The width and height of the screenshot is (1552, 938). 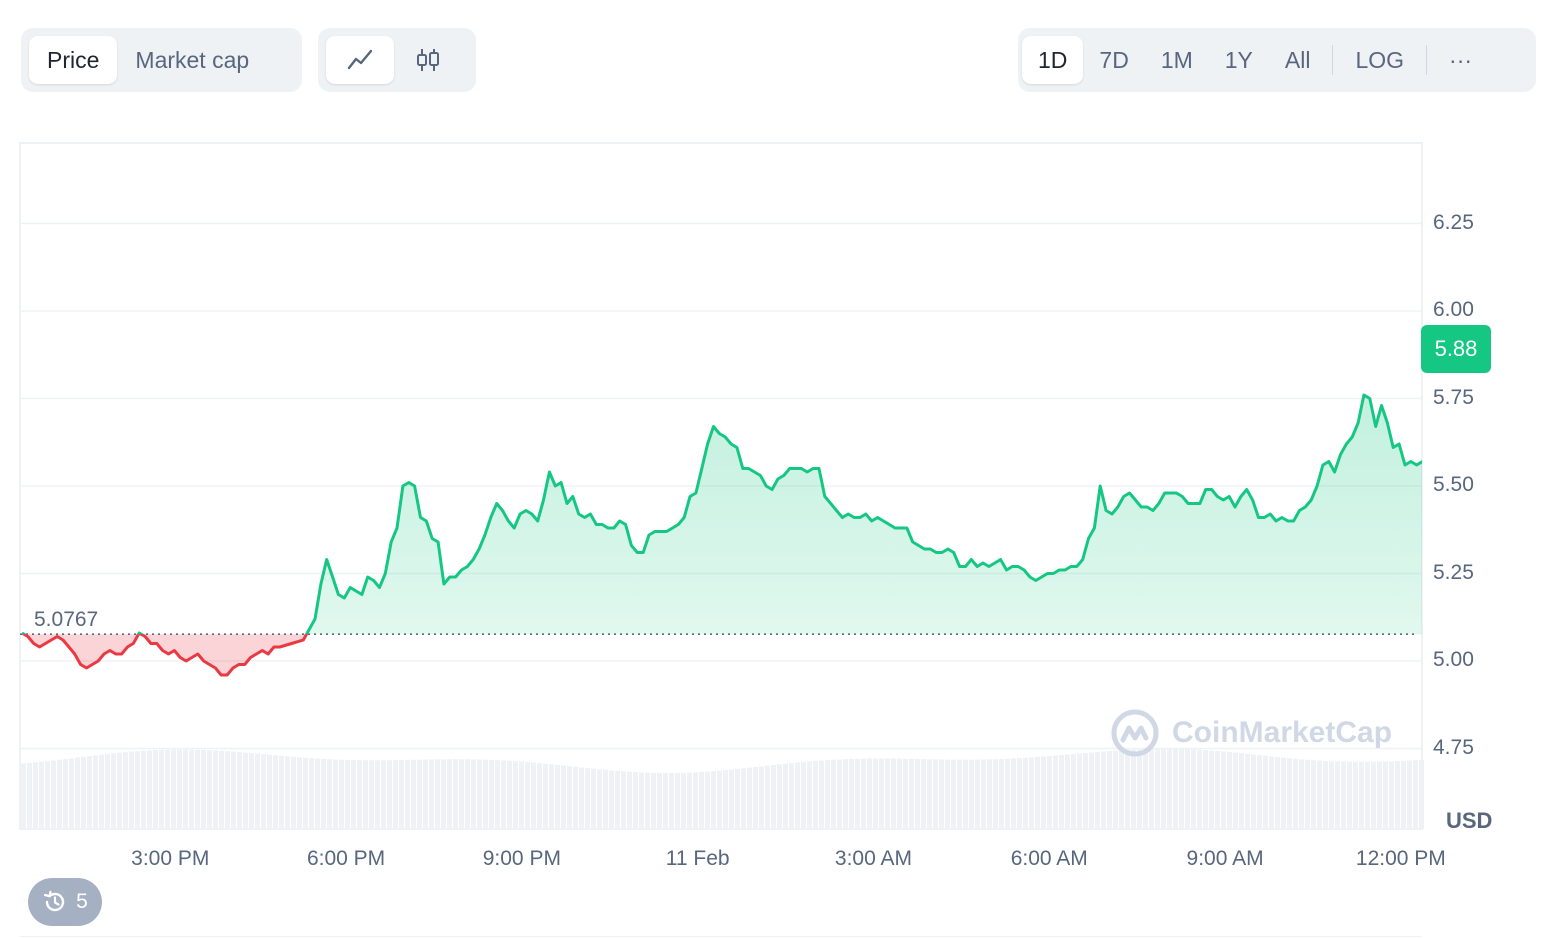 I want to click on coinmarketcap-logo-icon, so click(x=1135, y=733).